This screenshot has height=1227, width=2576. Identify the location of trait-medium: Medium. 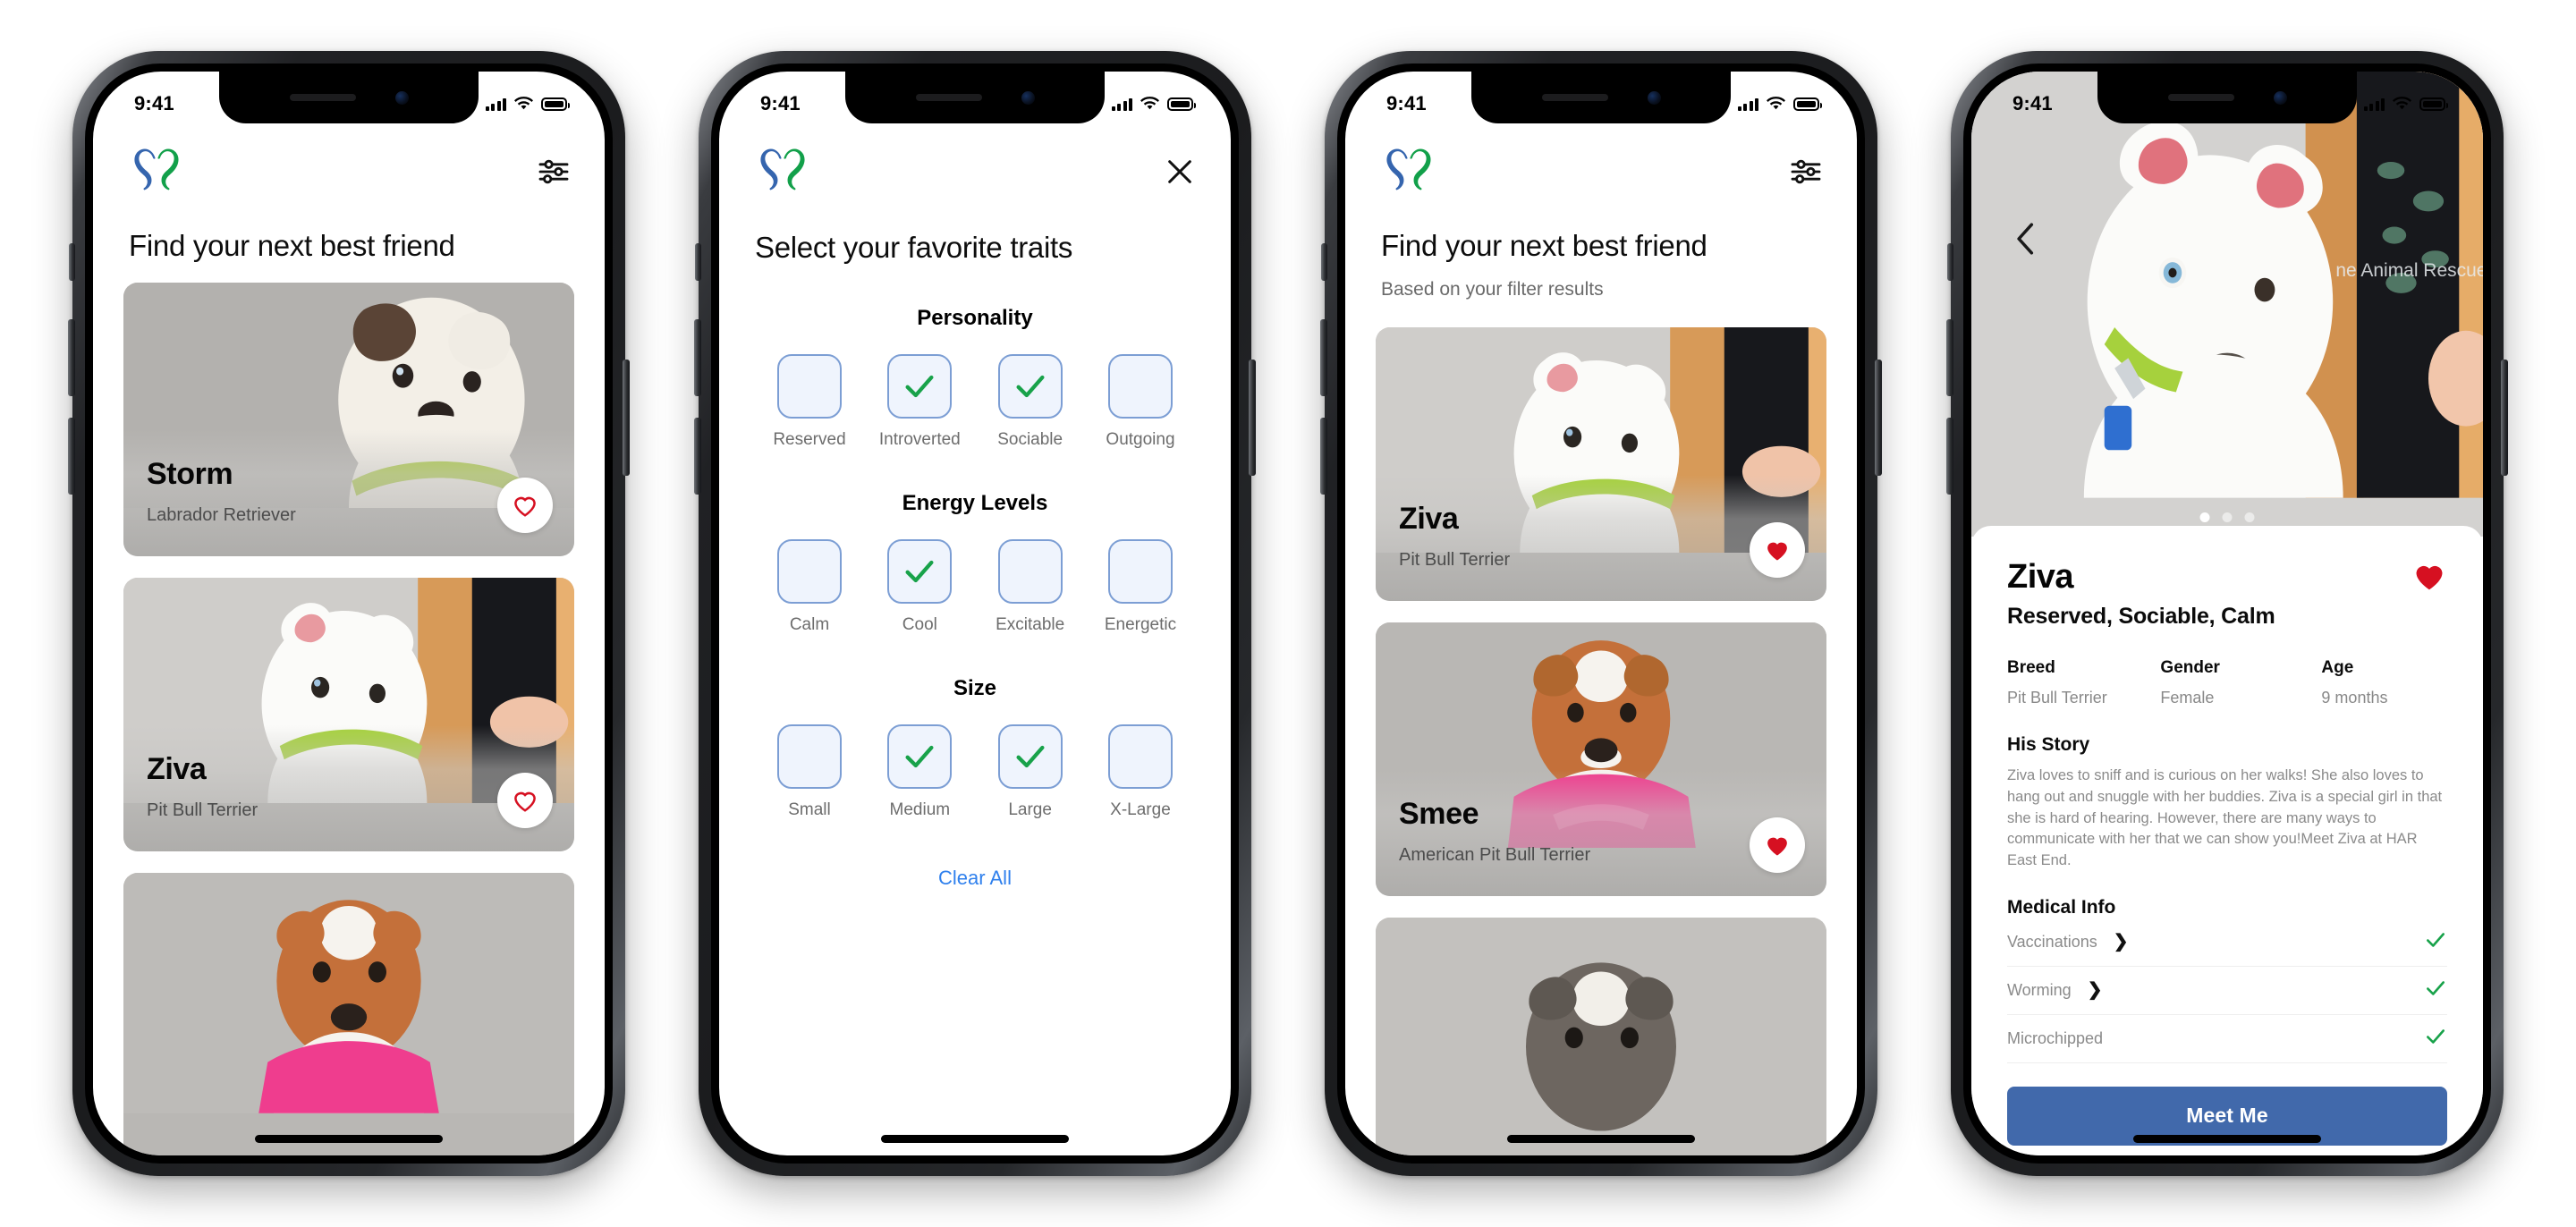
(919, 772).